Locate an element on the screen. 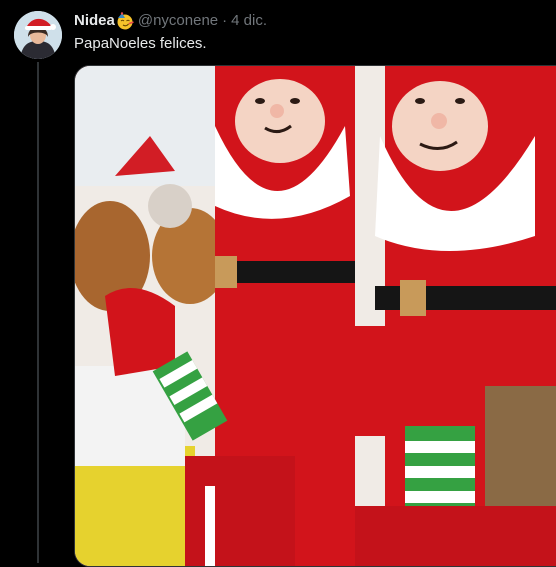 This screenshot has width=556, height=567. avatar-icon is located at coordinates (38, 35).